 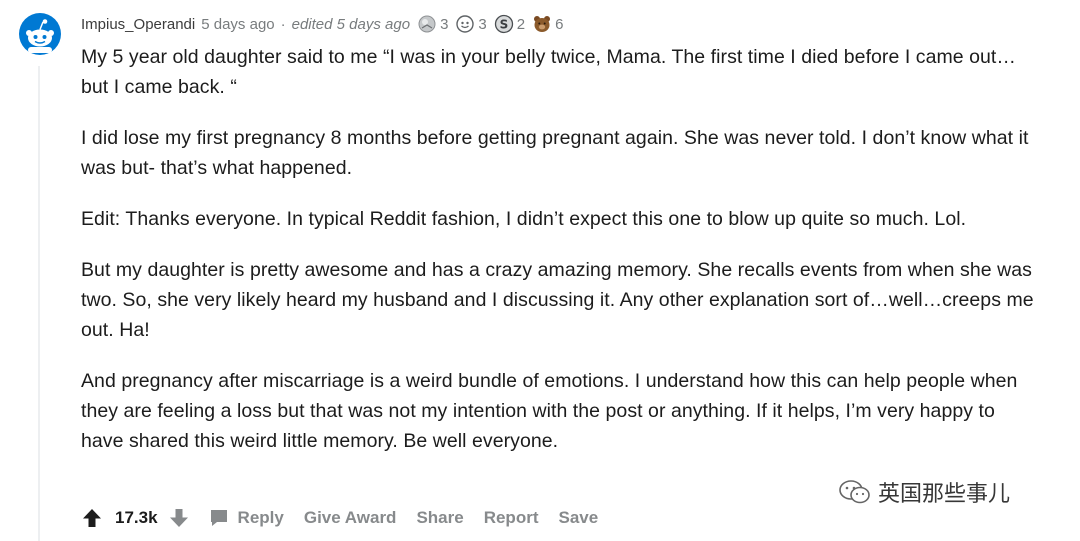 I want to click on reply-label: Reply, so click(x=260, y=517).